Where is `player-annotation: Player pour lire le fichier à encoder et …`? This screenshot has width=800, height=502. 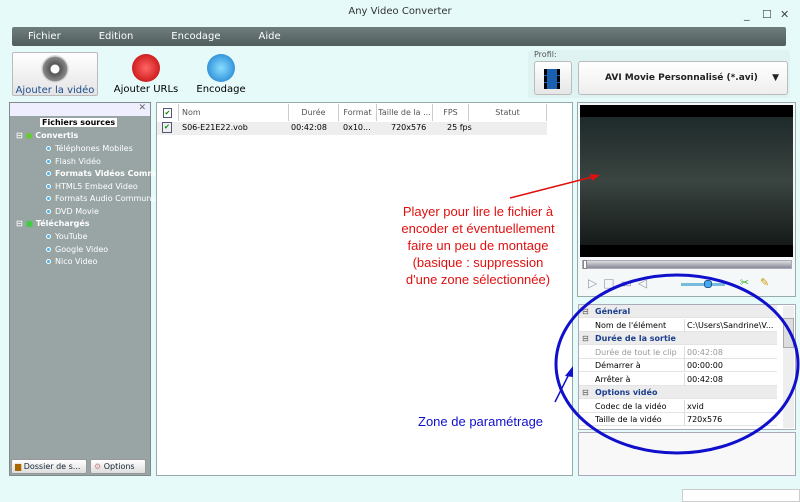 player-annotation: Player pour lire le fichier à encoder et … is located at coordinates (478, 245).